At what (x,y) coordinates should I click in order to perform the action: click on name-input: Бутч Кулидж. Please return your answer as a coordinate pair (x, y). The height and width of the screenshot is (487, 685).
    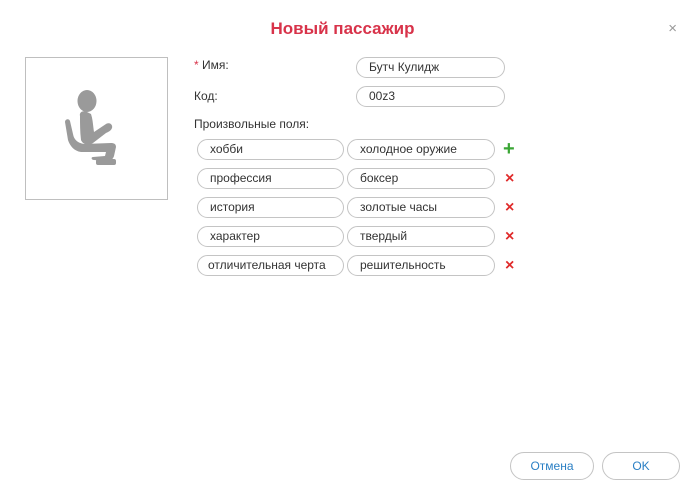
    Looking at the image, I should click on (430, 67).